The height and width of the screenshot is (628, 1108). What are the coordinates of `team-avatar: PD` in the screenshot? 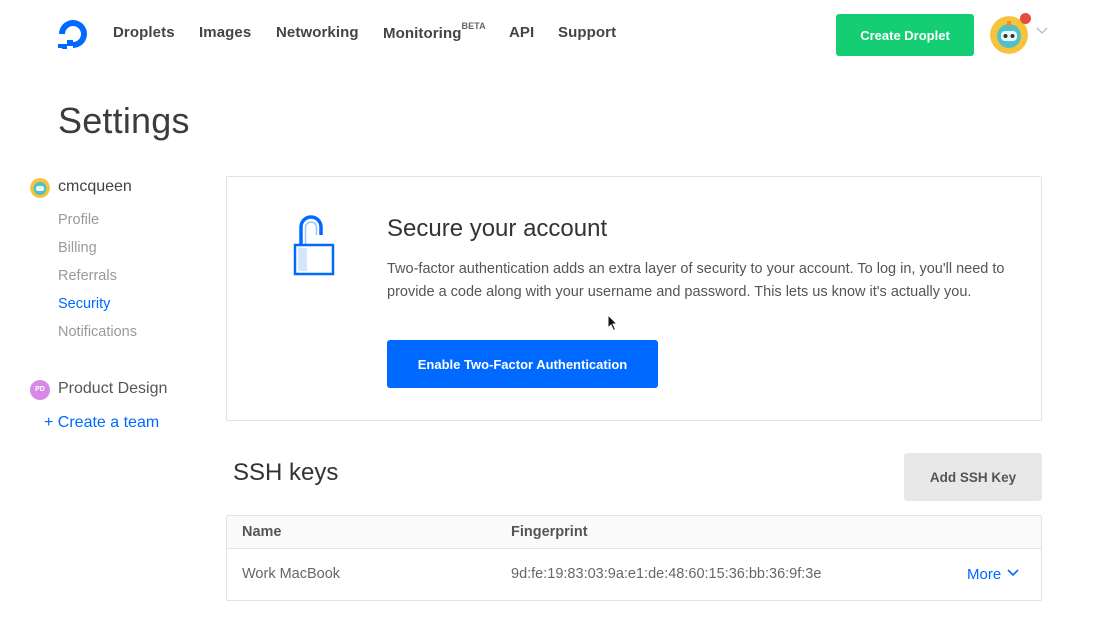 It's located at (40, 390).